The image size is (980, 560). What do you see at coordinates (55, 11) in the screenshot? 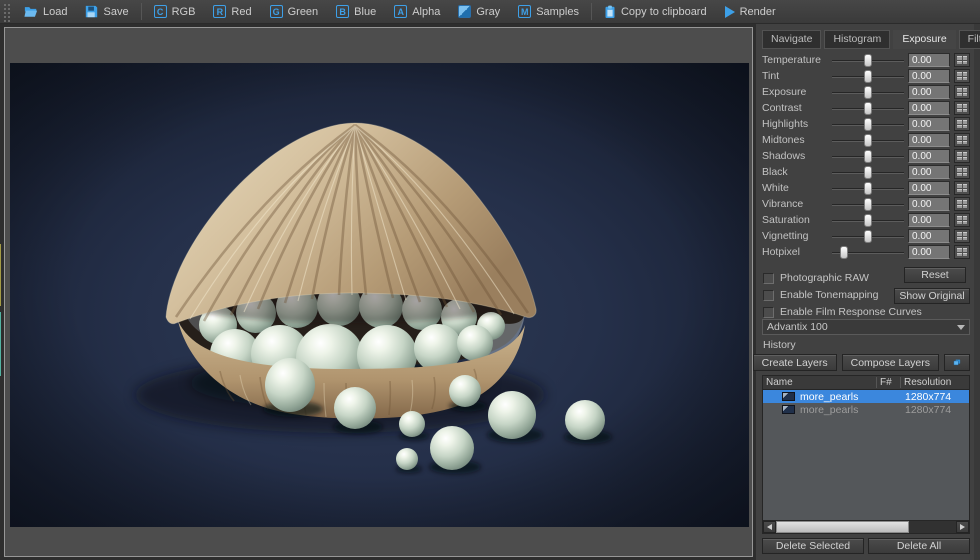
I see `load-label: Load` at bounding box center [55, 11].